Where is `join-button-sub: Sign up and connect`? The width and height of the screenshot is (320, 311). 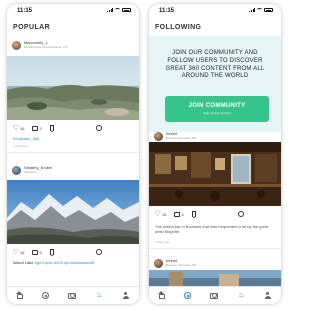
join-button-sub: Sign up and connect is located at coordinates (217, 113).